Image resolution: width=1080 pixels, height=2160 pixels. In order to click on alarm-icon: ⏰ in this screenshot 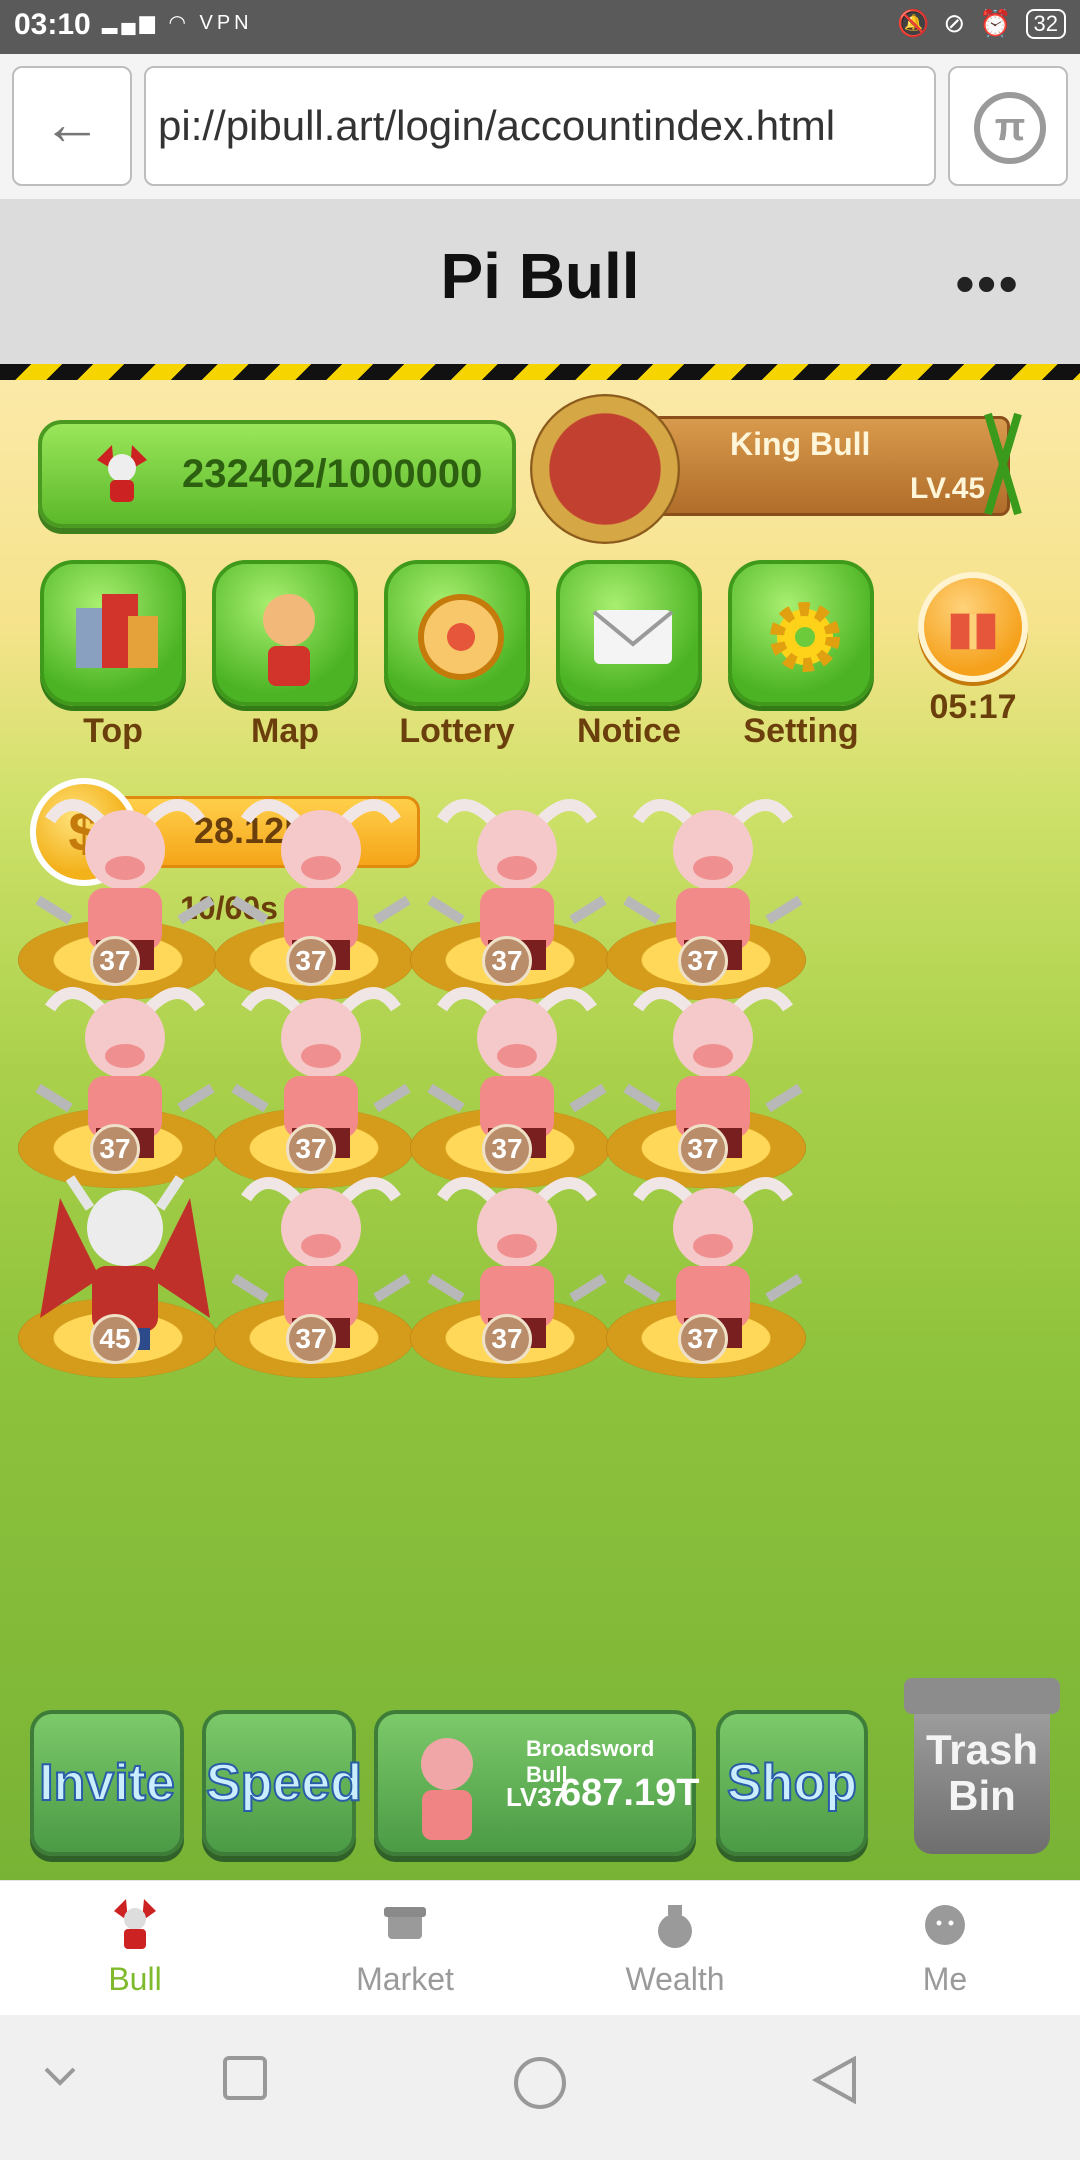, I will do `click(995, 23)`.